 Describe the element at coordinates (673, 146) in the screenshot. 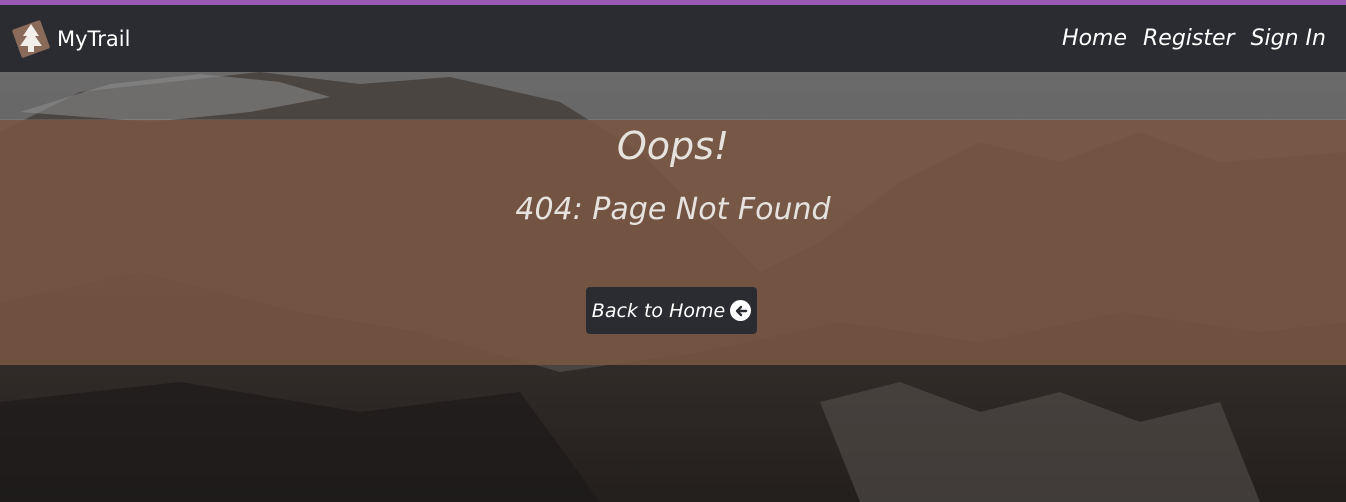

I see `error-title: Oops!` at that location.